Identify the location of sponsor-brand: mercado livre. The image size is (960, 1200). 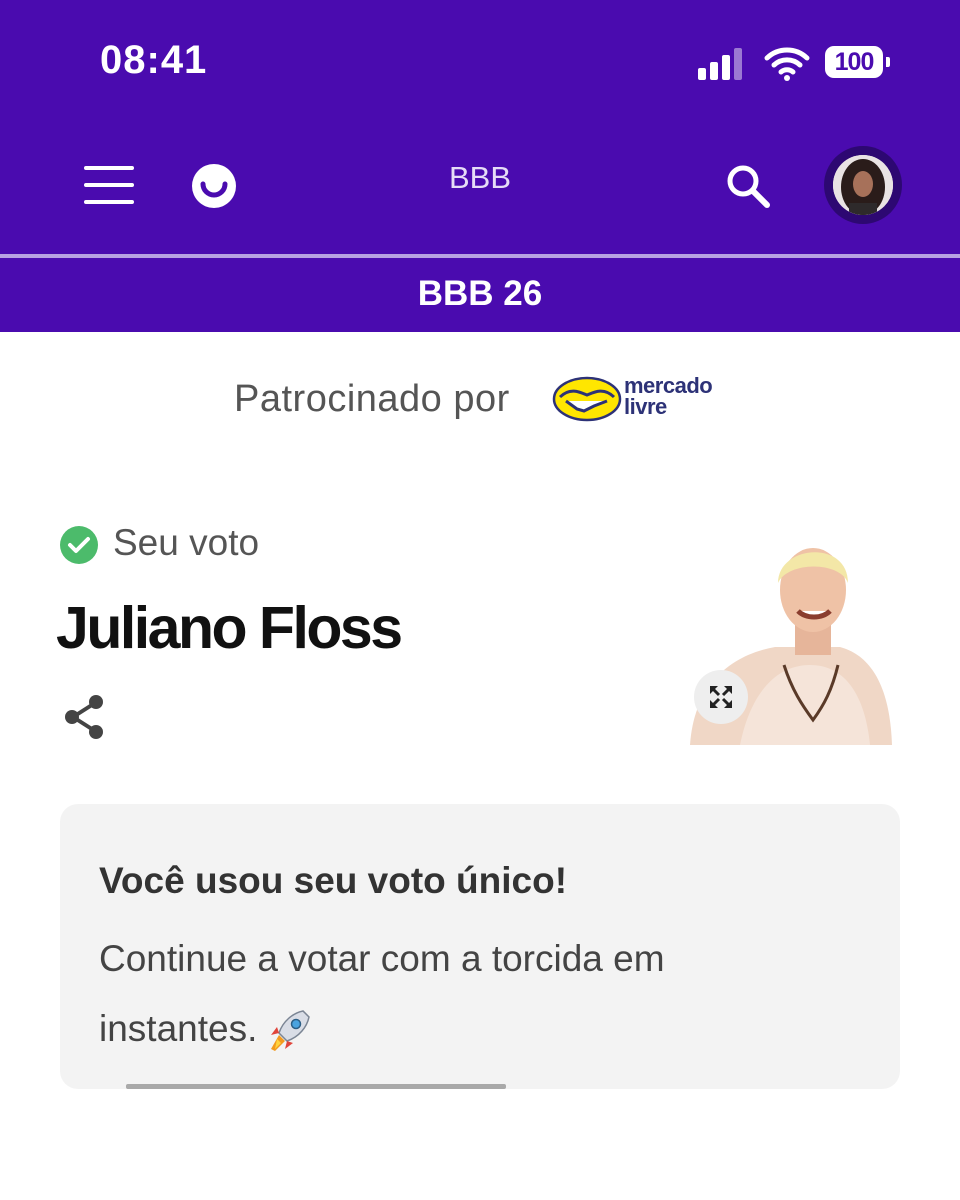
(668, 396).